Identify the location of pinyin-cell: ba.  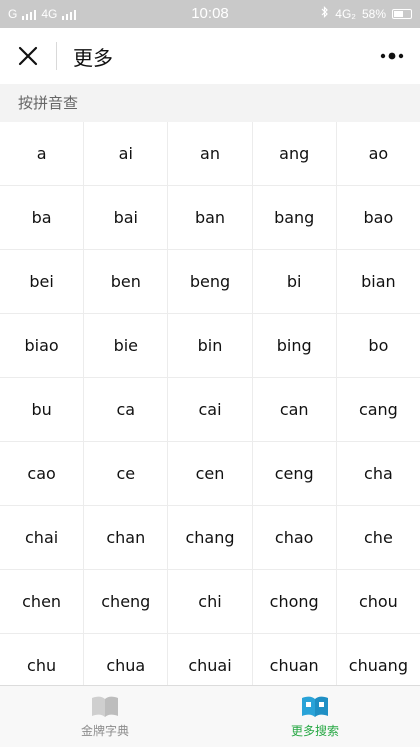
(42, 217).